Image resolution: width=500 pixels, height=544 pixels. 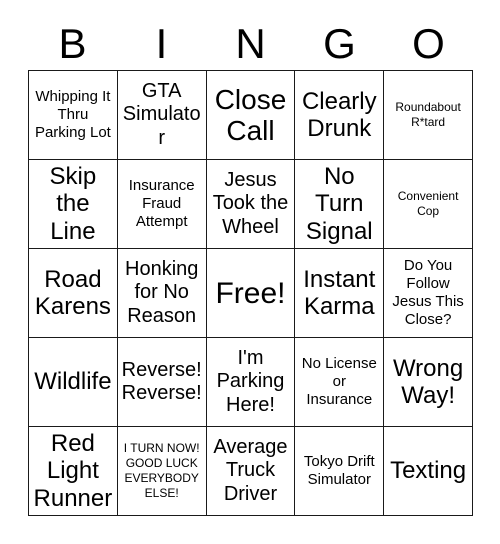 I want to click on header-letter-i: I, so click(x=161, y=43).